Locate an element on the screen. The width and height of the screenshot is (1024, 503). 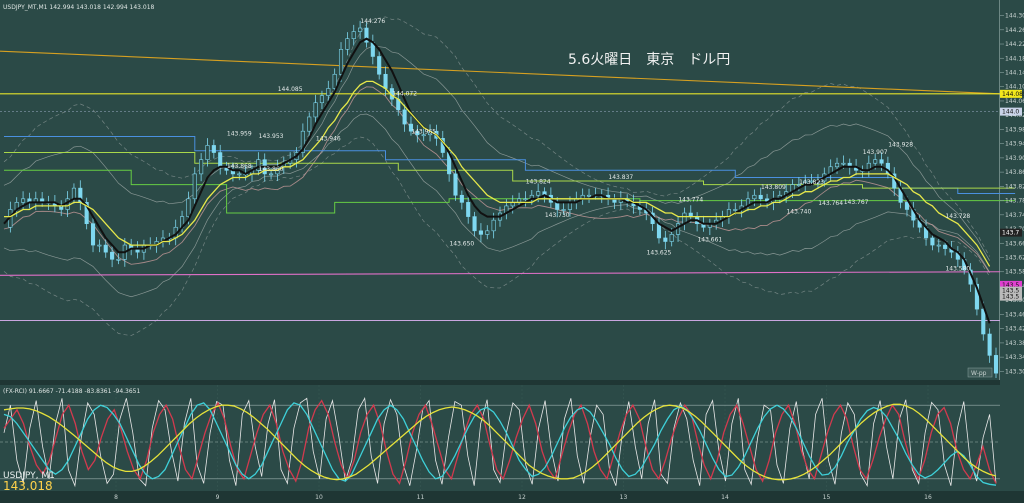
price-annotation: 143.774 is located at coordinates (690, 199).